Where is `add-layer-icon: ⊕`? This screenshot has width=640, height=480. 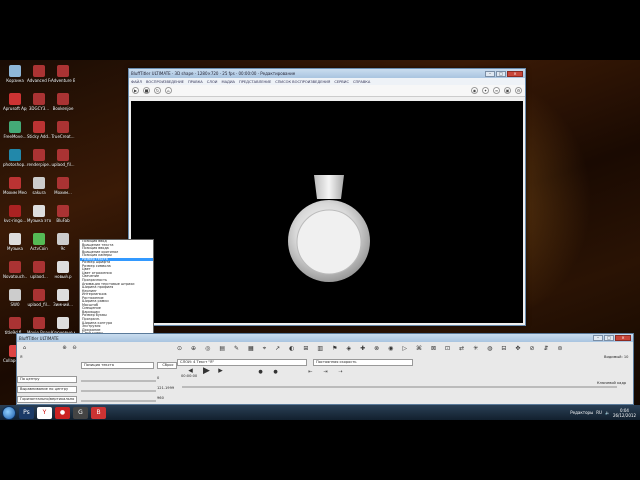 add-layer-icon: ⊕ is located at coordinates (193, 349).